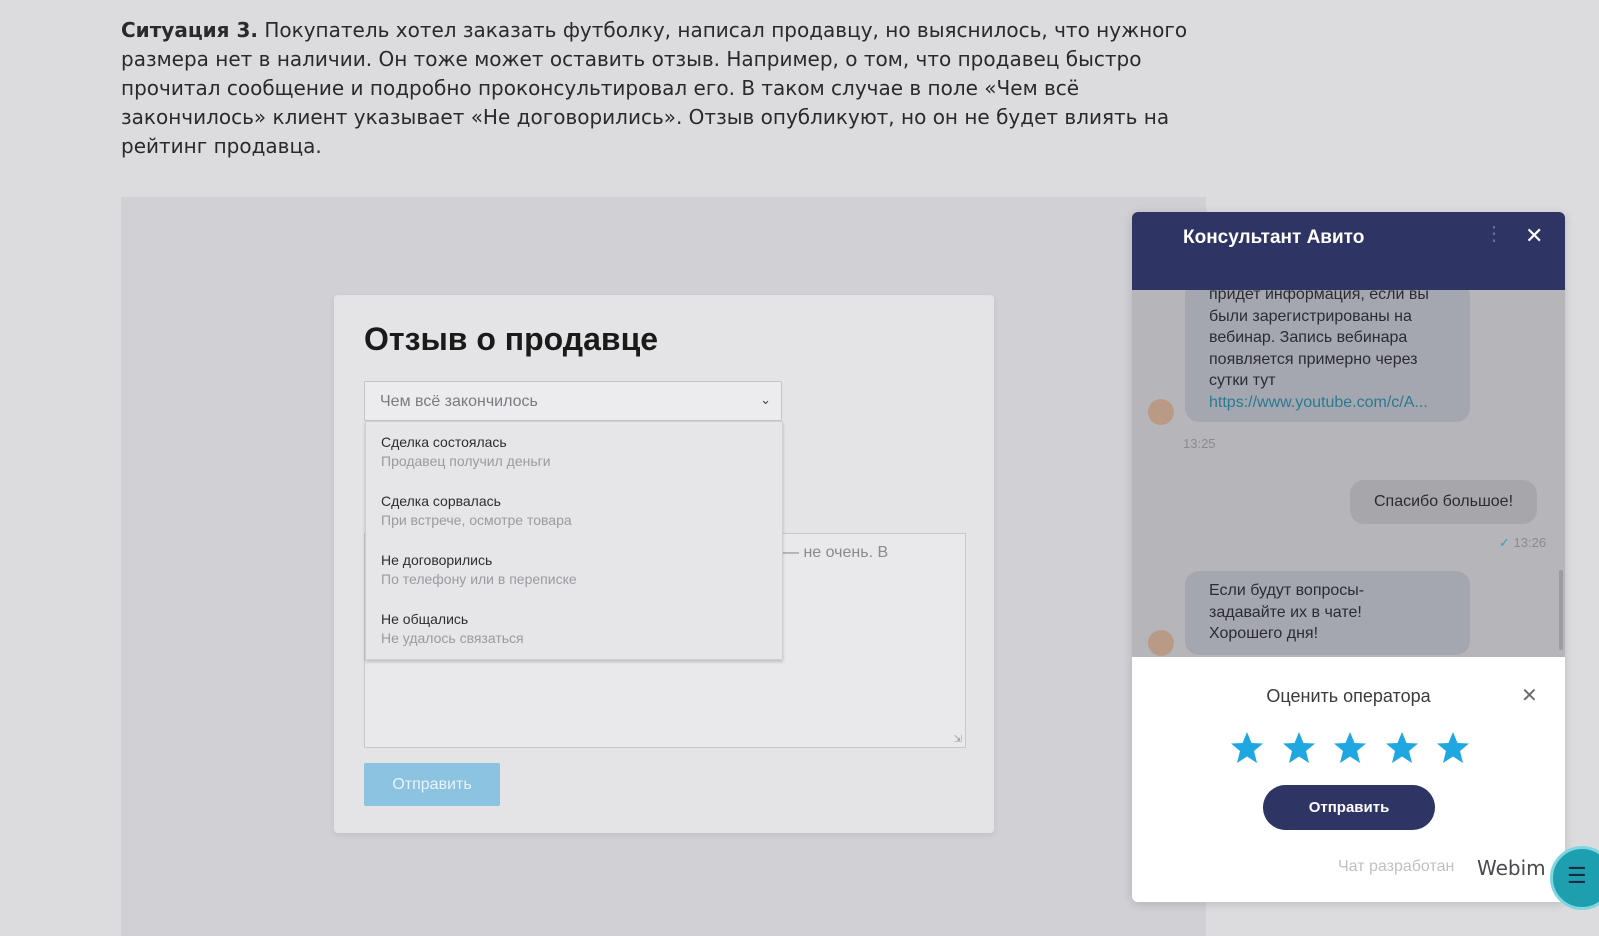 The image size is (1599, 936). What do you see at coordinates (1444, 502) in the screenshot?
I see `user-message: Спасибо большое!` at bounding box center [1444, 502].